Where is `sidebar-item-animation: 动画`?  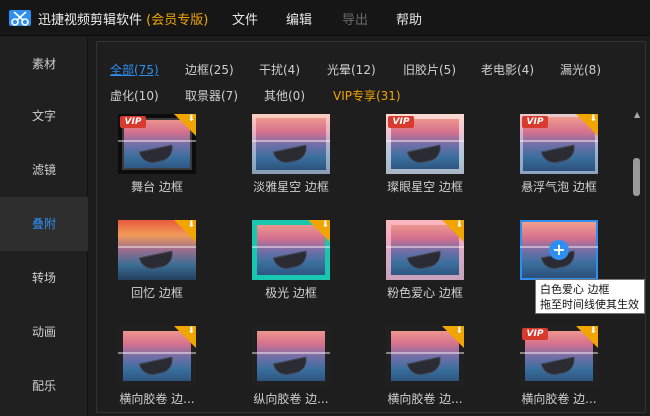 sidebar-item-animation: 动画 is located at coordinates (44, 332).